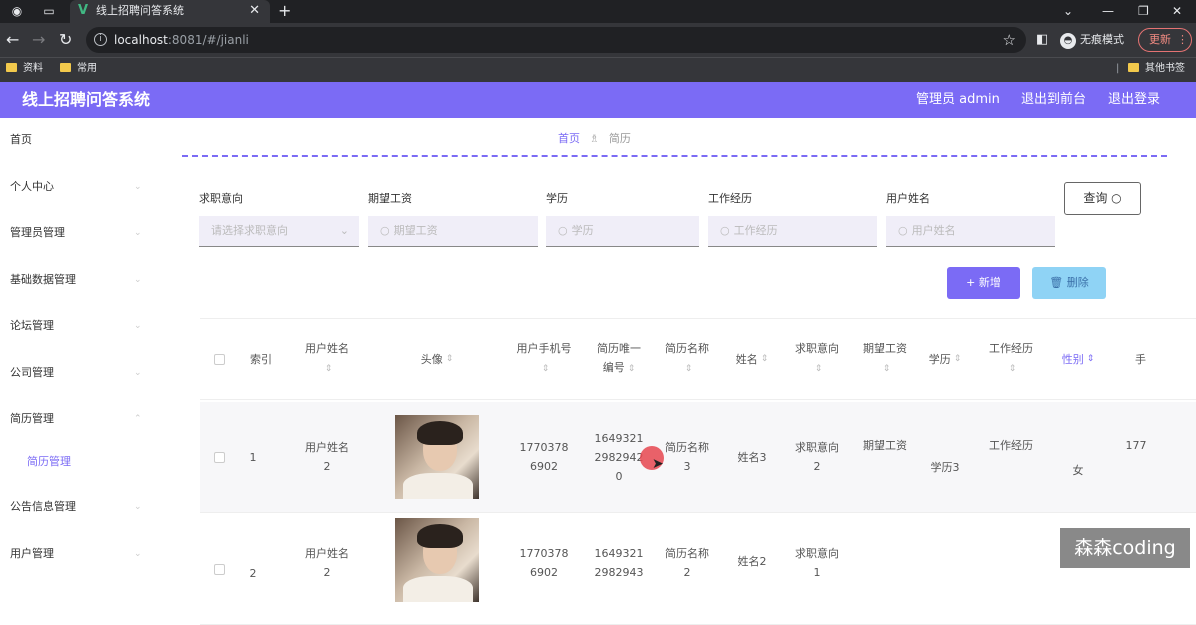 The width and height of the screenshot is (1196, 625). Describe the element at coordinates (38, 40) in the screenshot. I see `forward-icon: →` at that location.